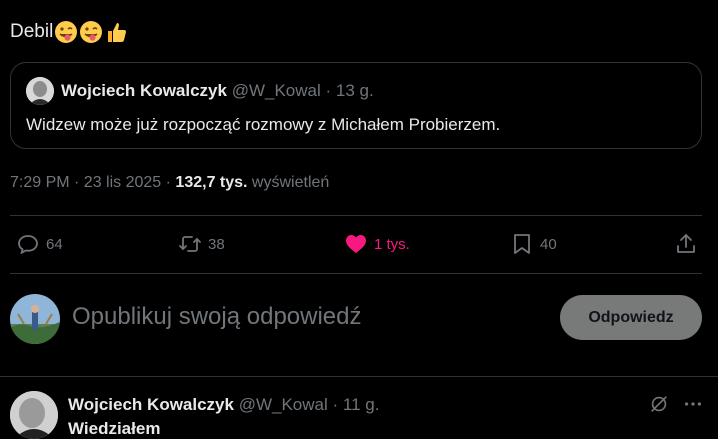 This screenshot has height=439, width=718. I want to click on bookmark-count: 40, so click(548, 244).